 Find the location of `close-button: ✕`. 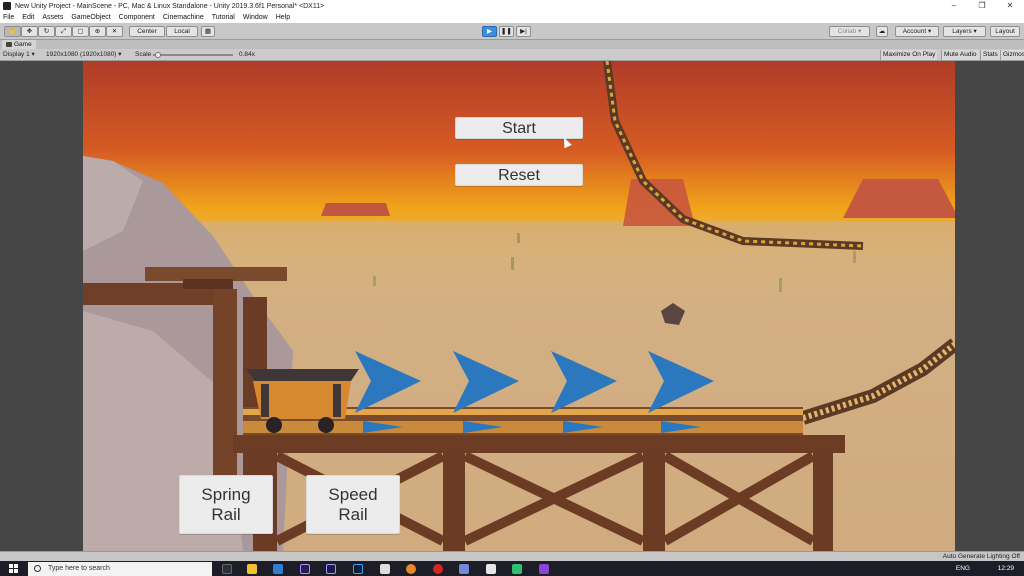

close-button: ✕ is located at coordinates (1010, 6).